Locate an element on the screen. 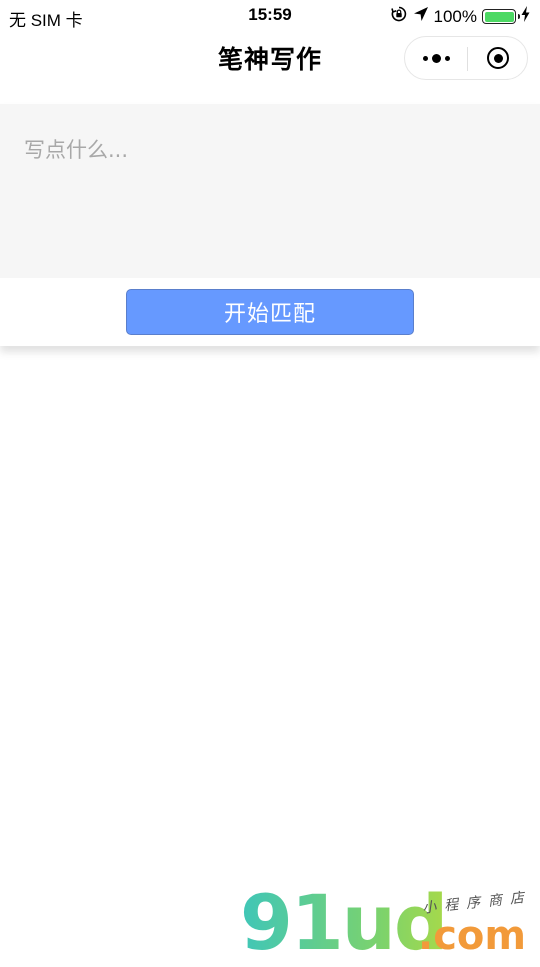 Image resolution: width=540 pixels, height=967 pixels. battery-level-fill is located at coordinates (499, 16).